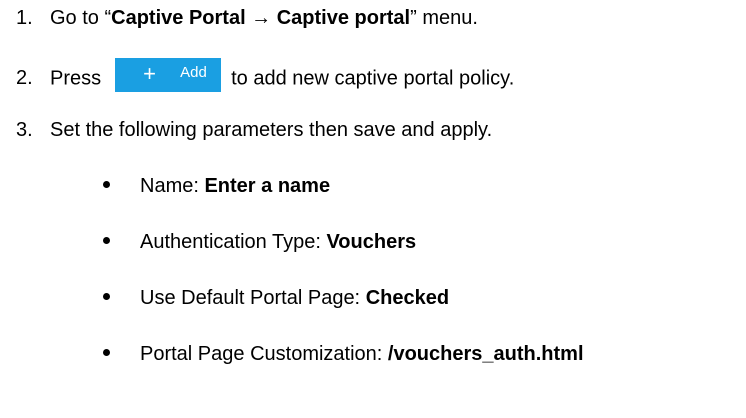 The width and height of the screenshot is (746, 418). I want to click on step-text-suffix: to add new captive portal policy., so click(373, 78).